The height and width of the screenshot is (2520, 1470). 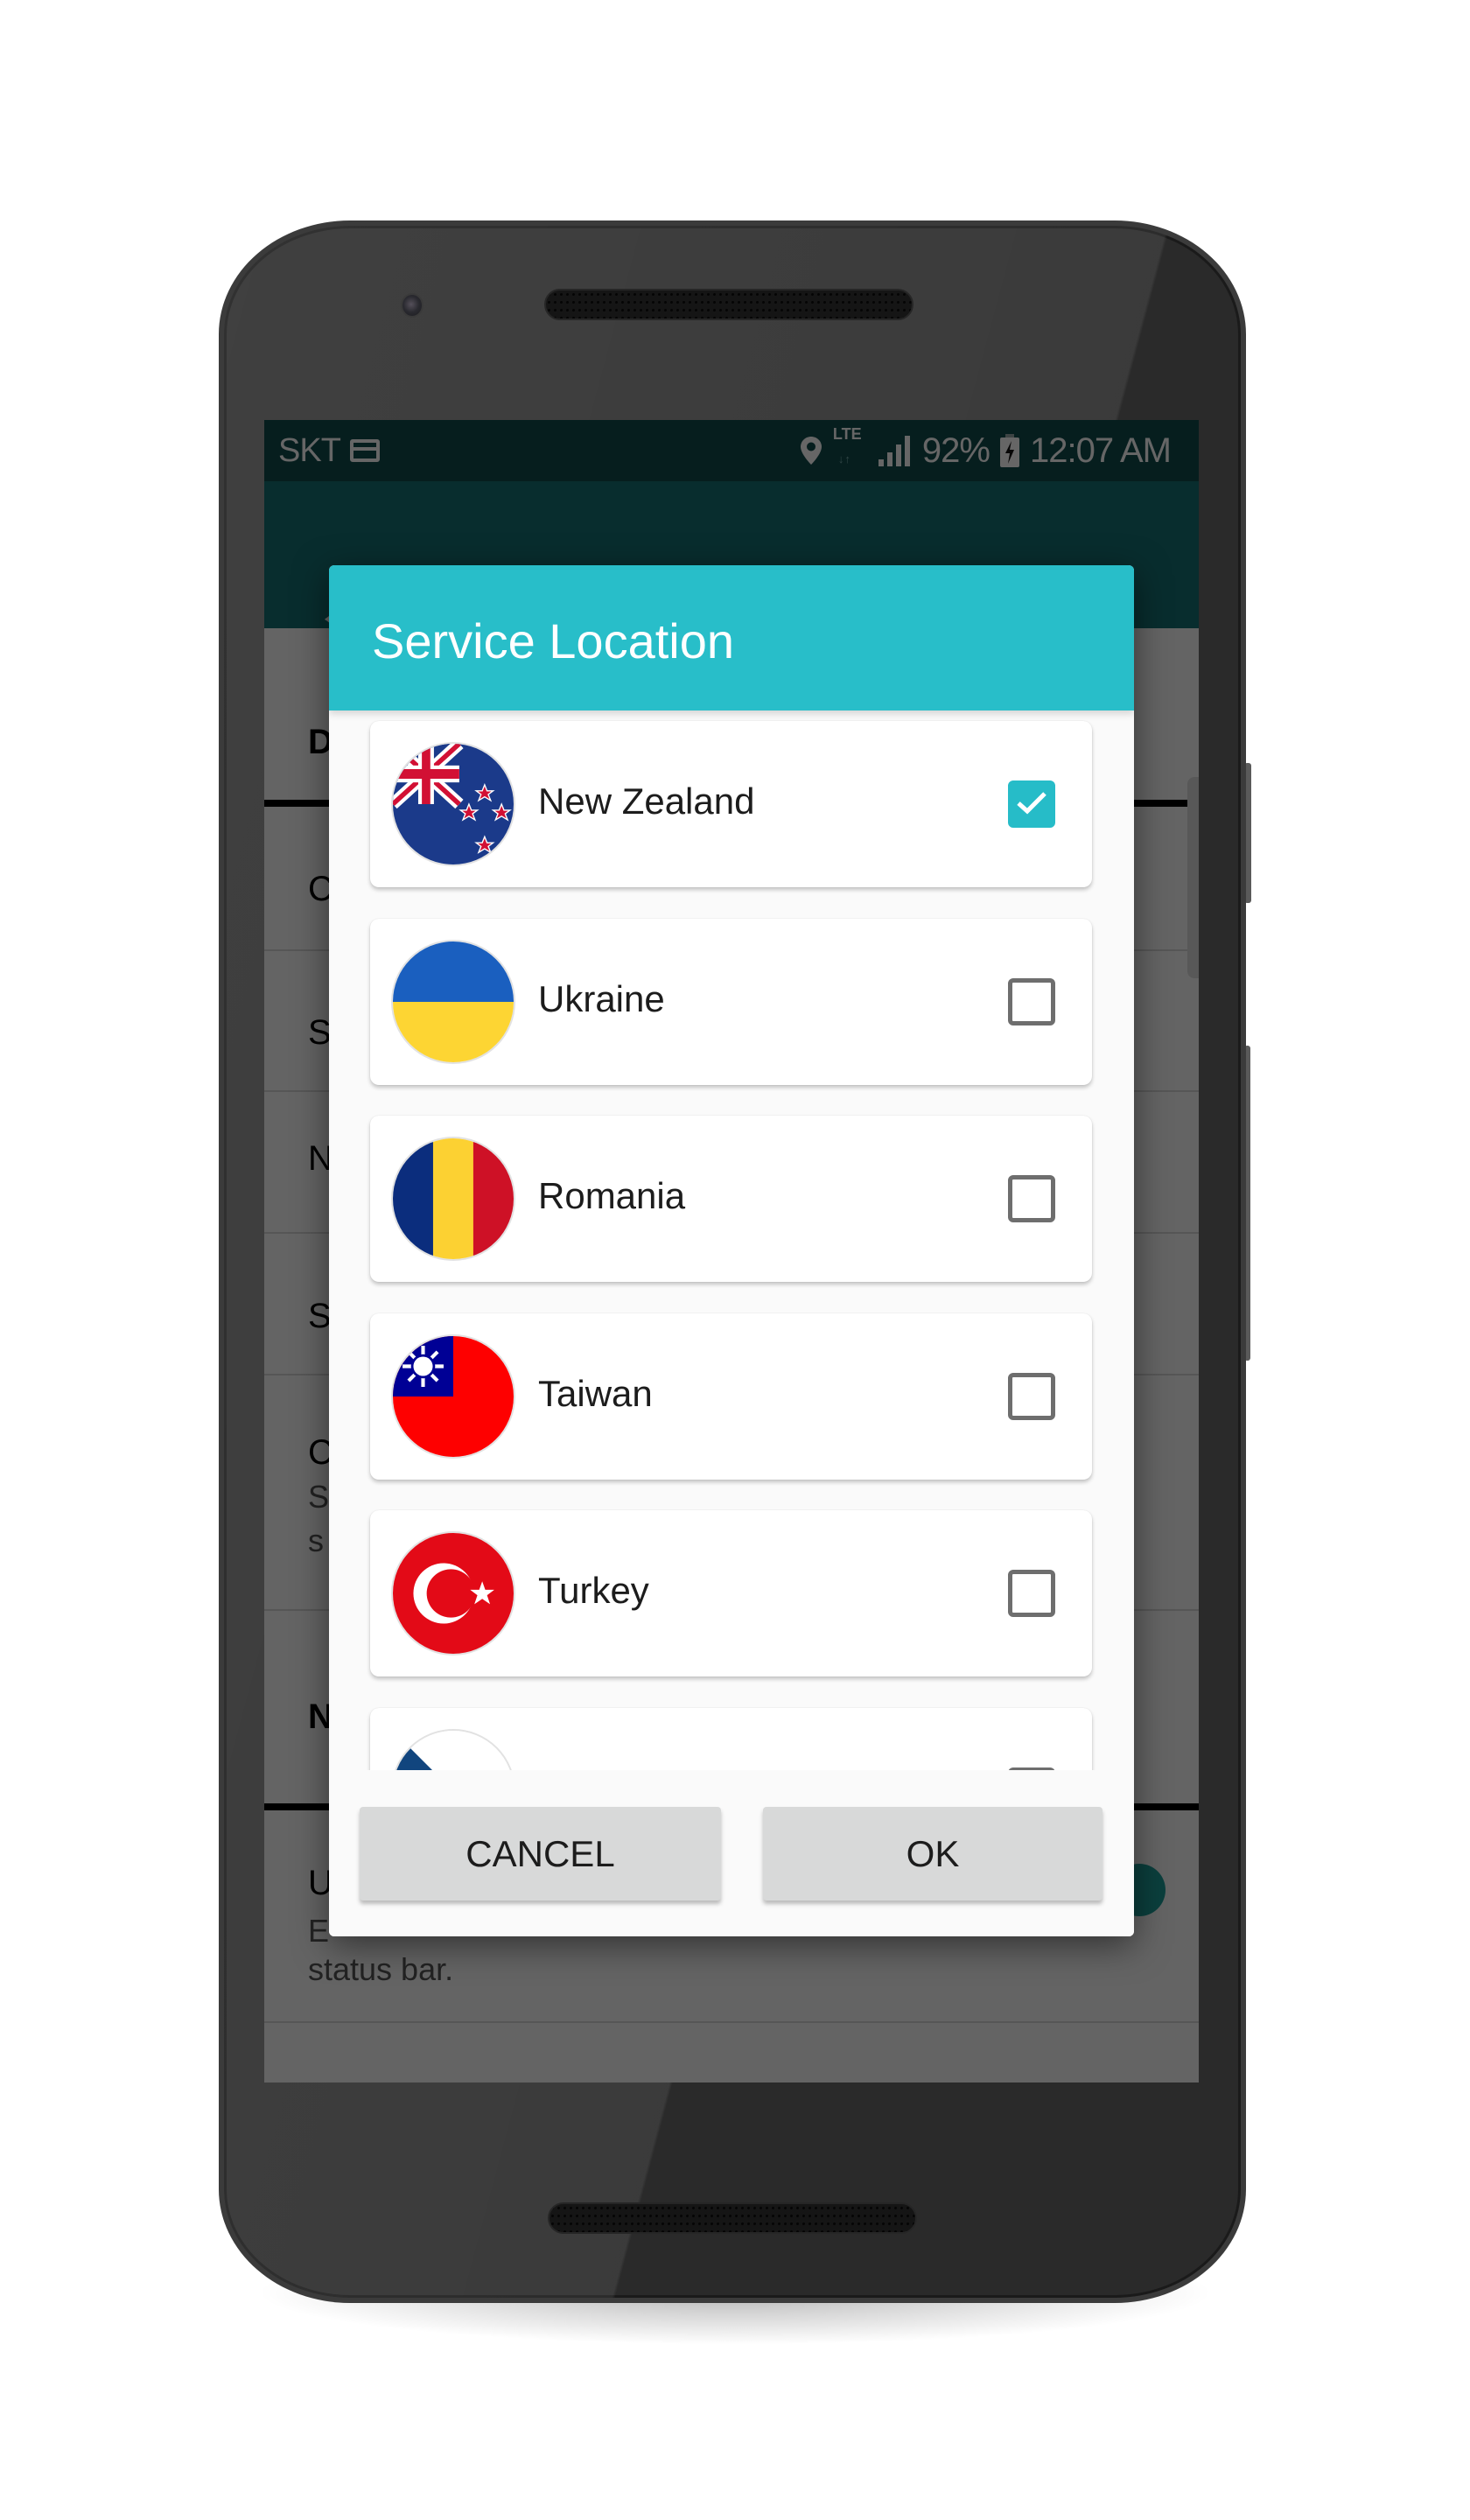 I want to click on taiwan-flag-icon, so click(x=453, y=1396).